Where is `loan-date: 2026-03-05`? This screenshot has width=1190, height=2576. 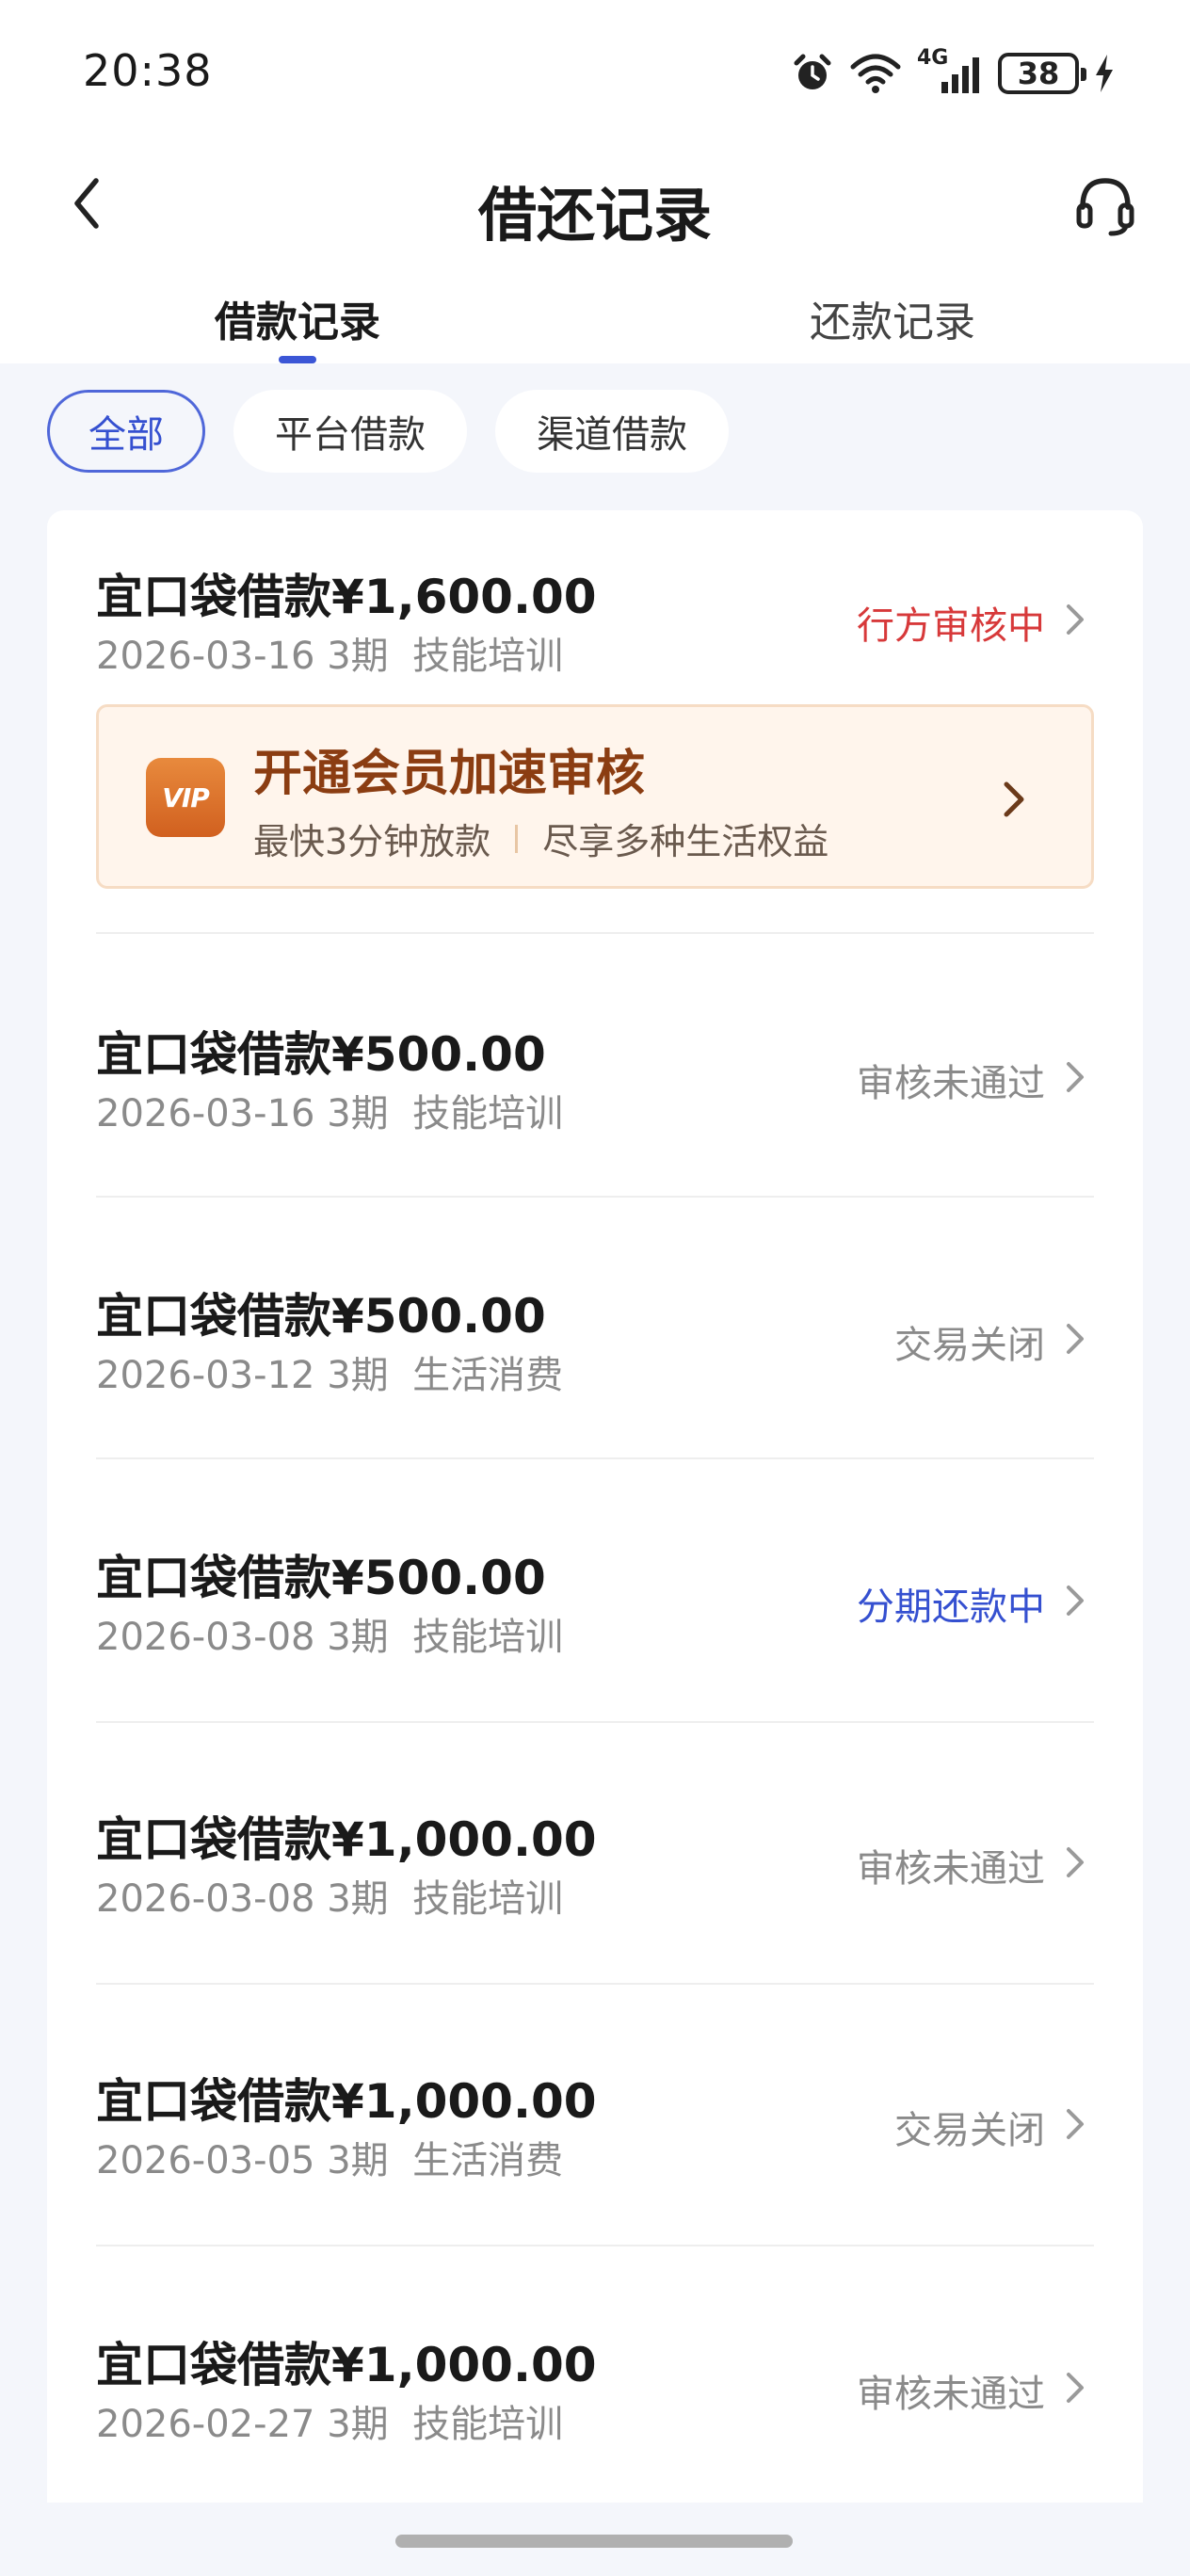 loan-date: 2026-03-05 is located at coordinates (205, 2160).